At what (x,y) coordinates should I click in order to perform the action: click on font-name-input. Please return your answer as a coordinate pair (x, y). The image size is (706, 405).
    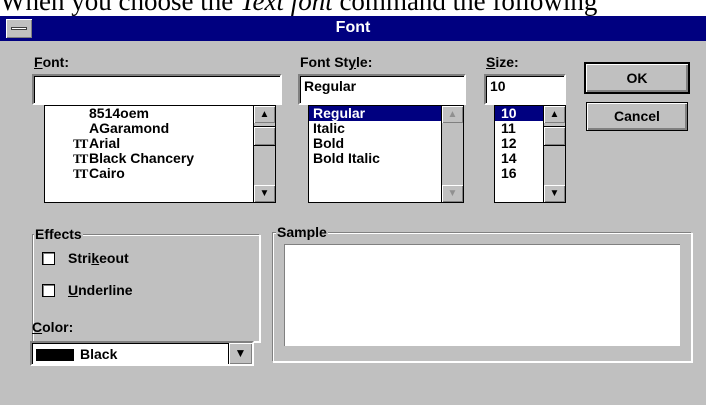
    Looking at the image, I should click on (157, 89).